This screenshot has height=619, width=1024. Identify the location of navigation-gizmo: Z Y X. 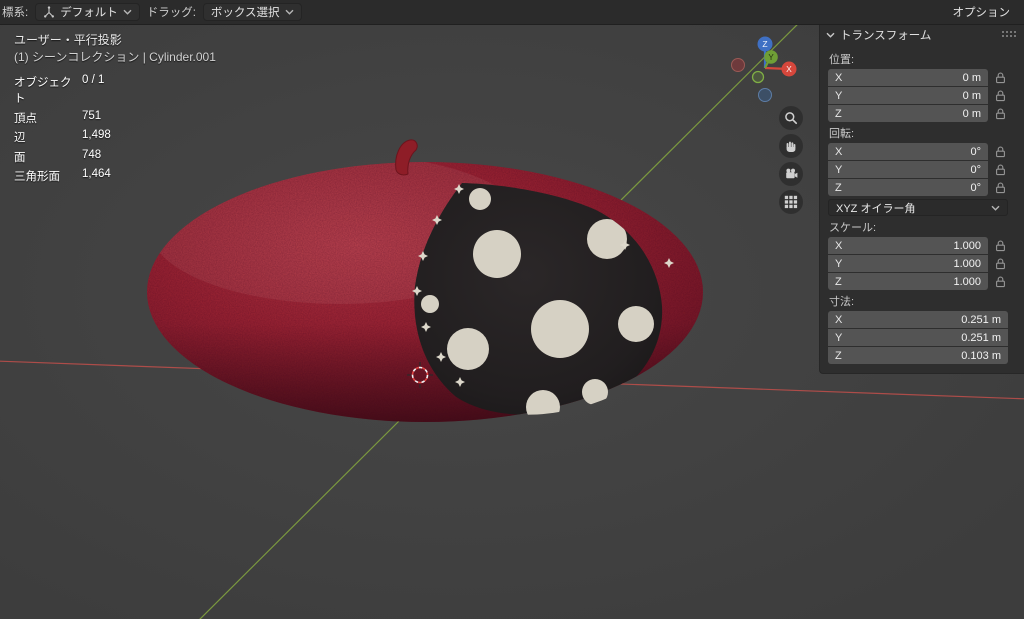
(765, 70).